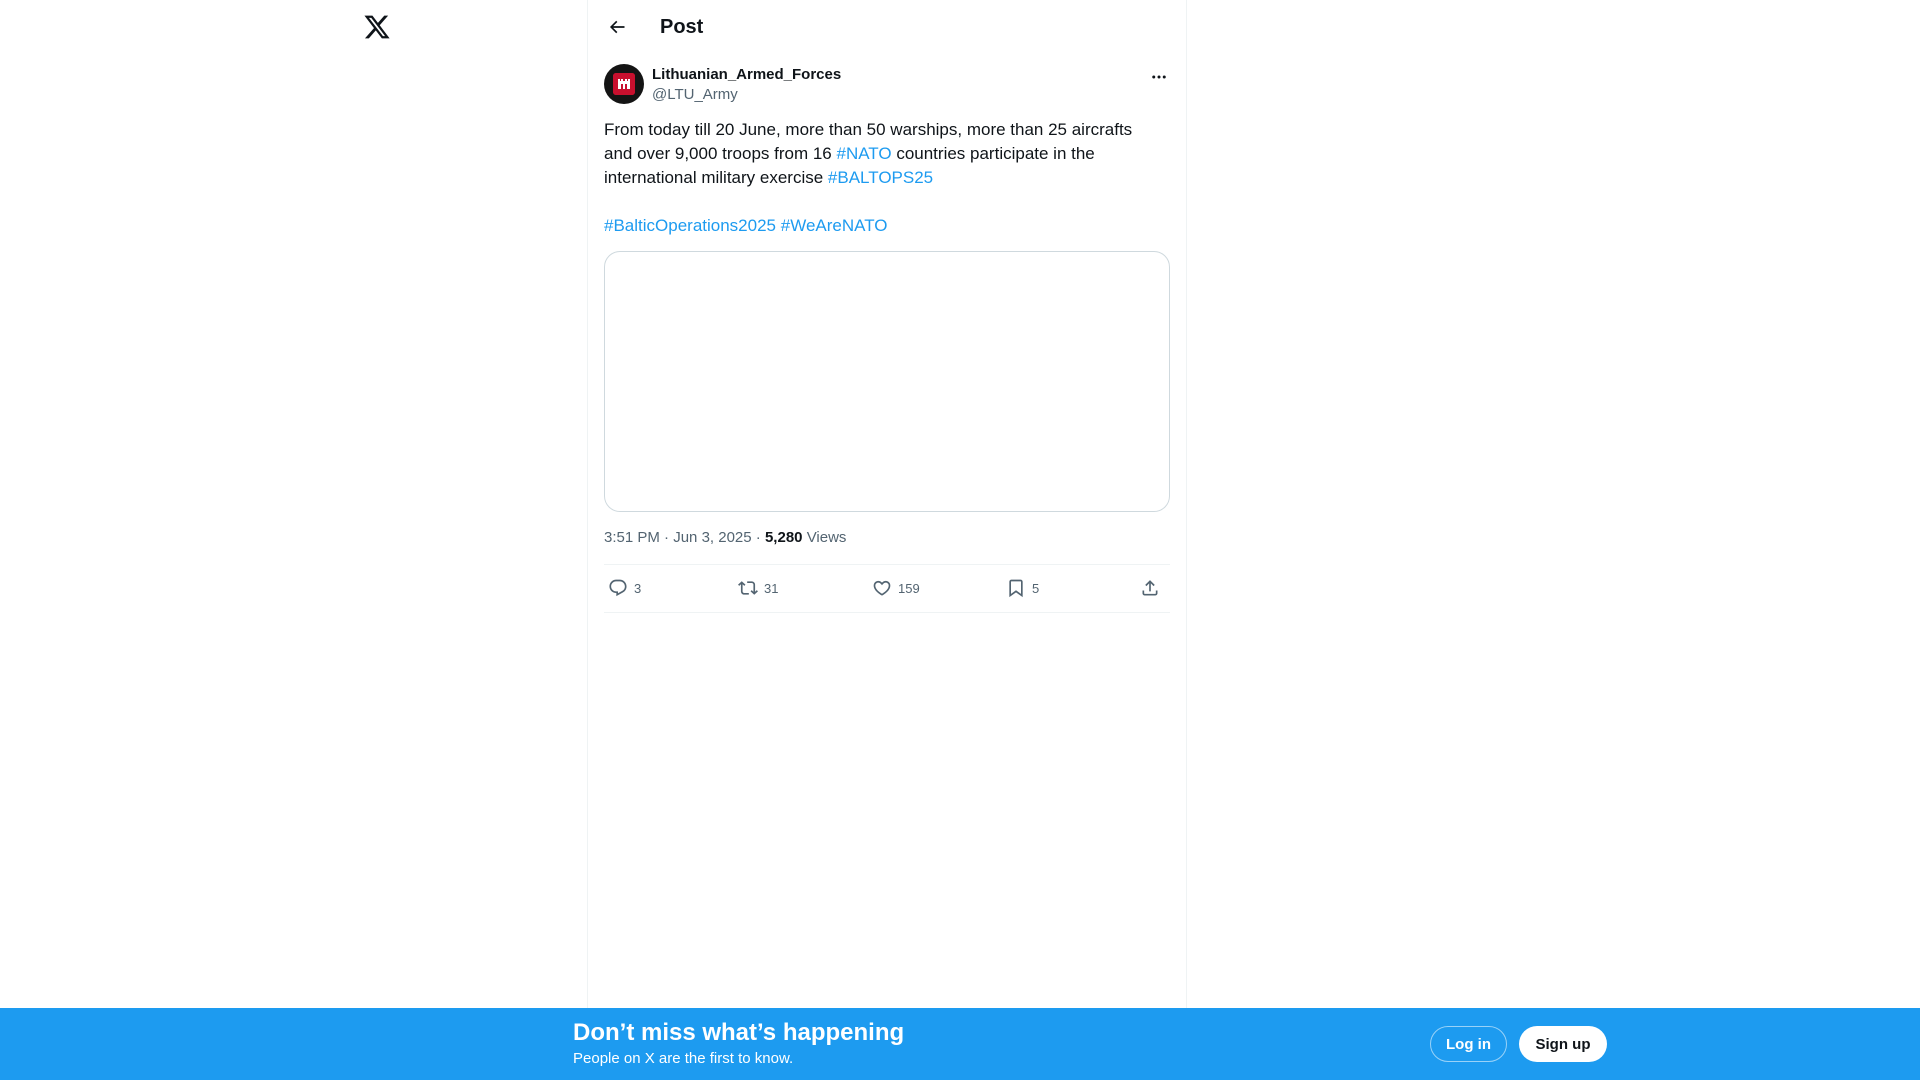  Describe the element at coordinates (739, 1032) in the screenshot. I see `banner-title: Don’t miss what’s happening` at that location.